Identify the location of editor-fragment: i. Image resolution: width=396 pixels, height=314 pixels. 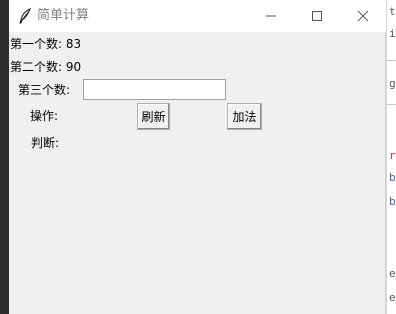
(392, 33).